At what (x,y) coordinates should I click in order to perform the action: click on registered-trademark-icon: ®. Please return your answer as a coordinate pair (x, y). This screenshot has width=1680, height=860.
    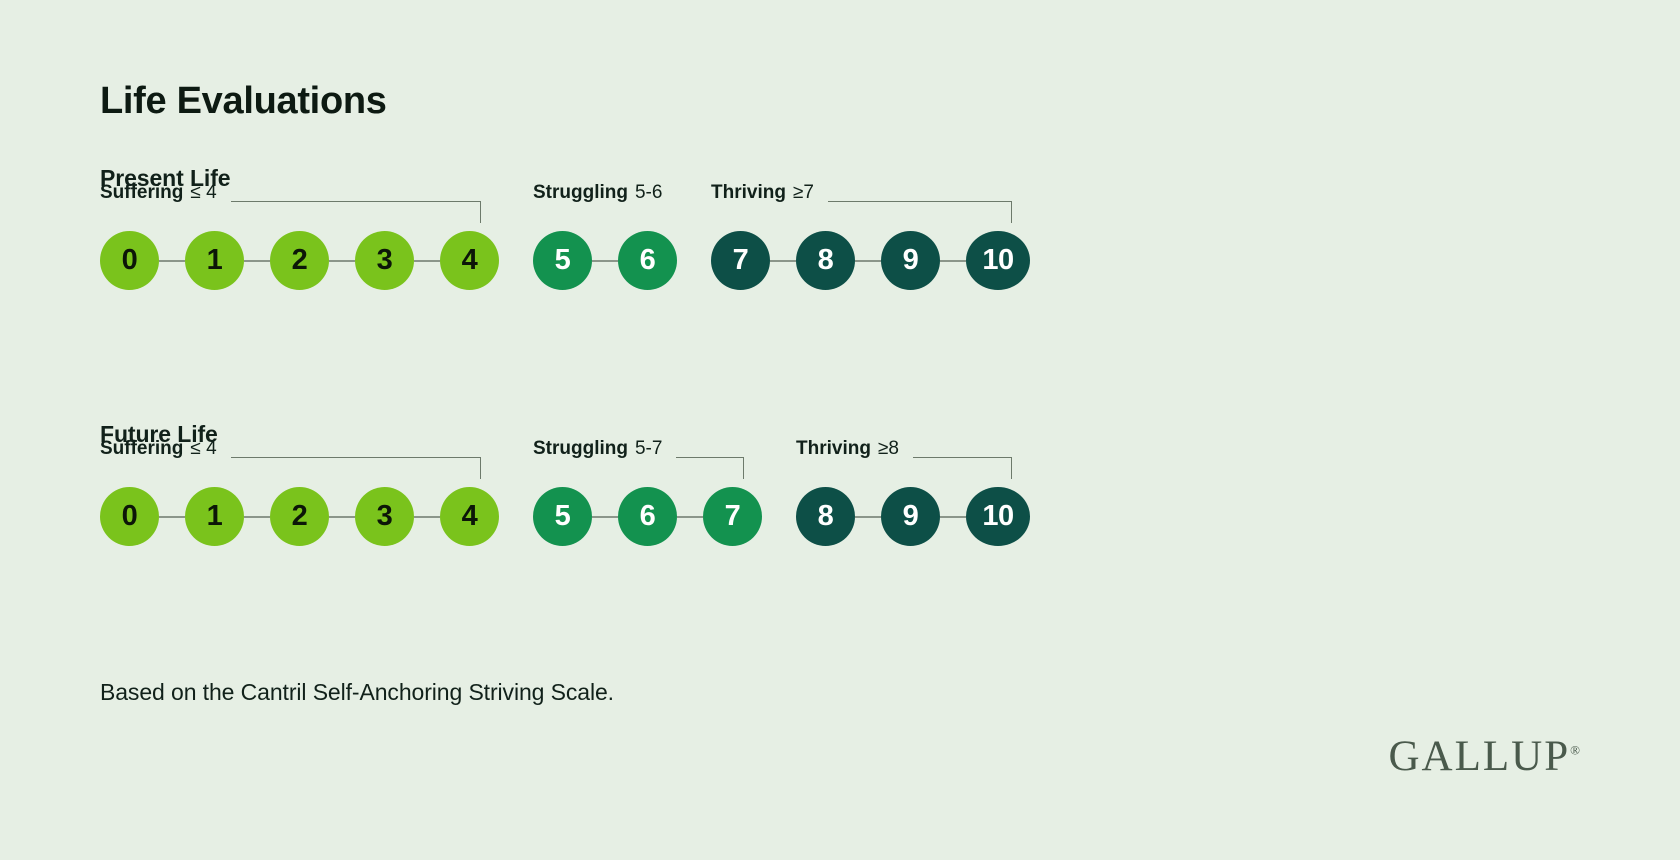
    Looking at the image, I should click on (1575, 750).